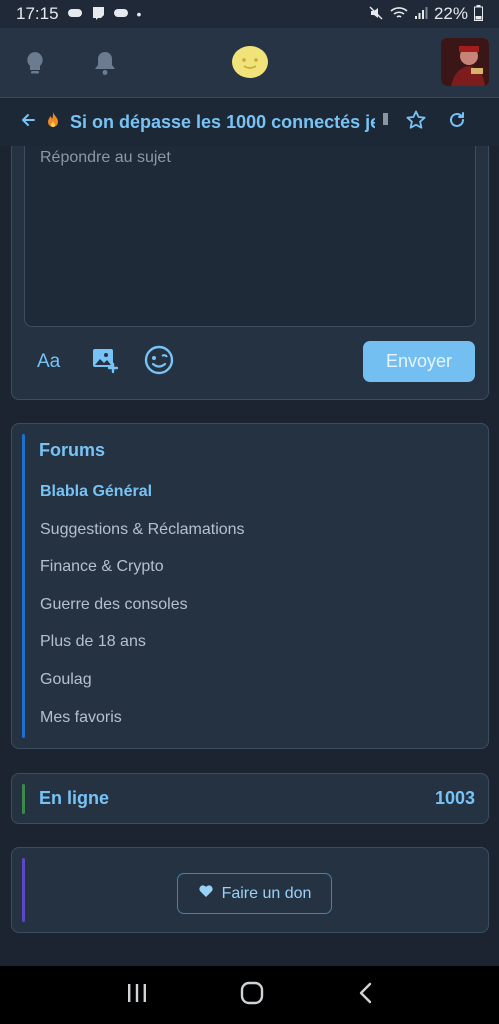 Image resolution: width=499 pixels, height=1024 pixels. I want to click on emoji-icon, so click(159, 362).